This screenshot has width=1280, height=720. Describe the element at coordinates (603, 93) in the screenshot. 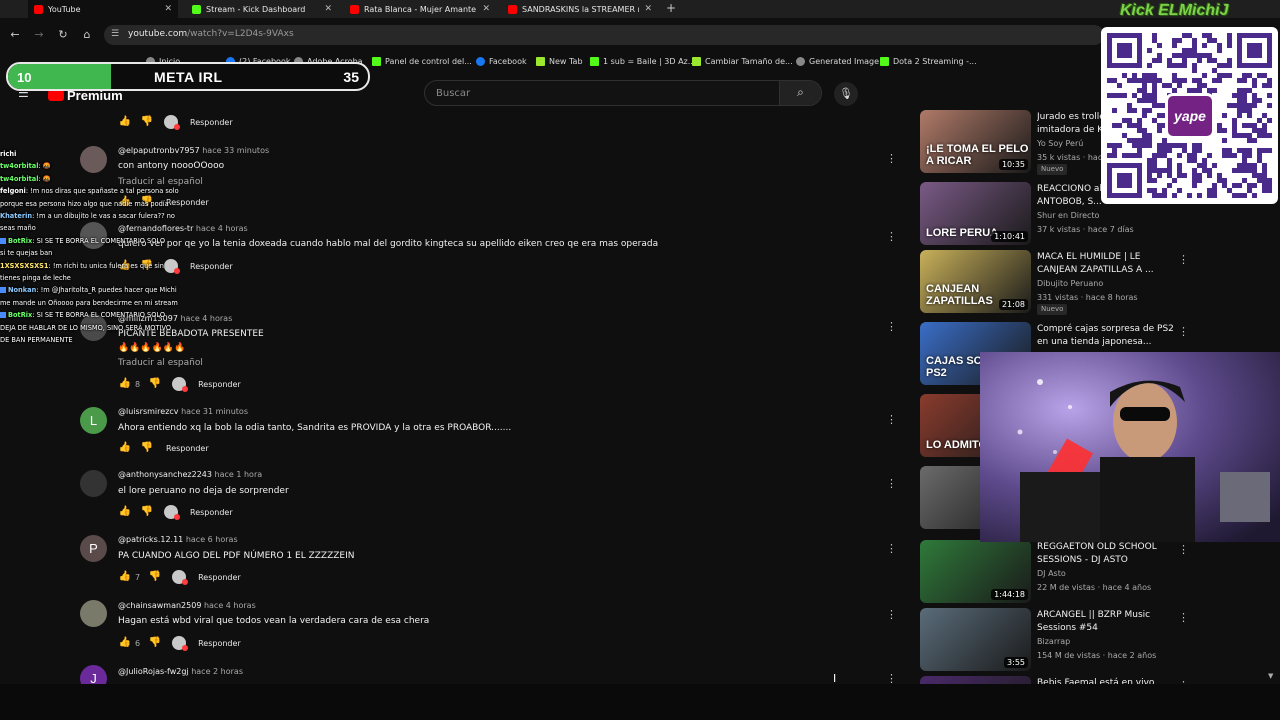

I see `search-input` at that location.